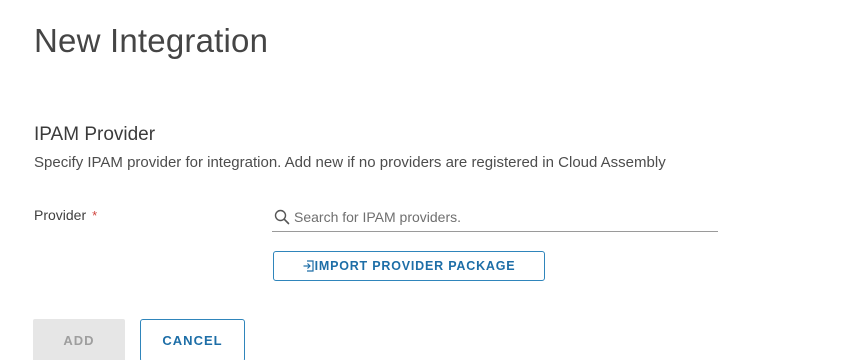  Describe the element at coordinates (308, 266) in the screenshot. I see `import-icon` at that location.